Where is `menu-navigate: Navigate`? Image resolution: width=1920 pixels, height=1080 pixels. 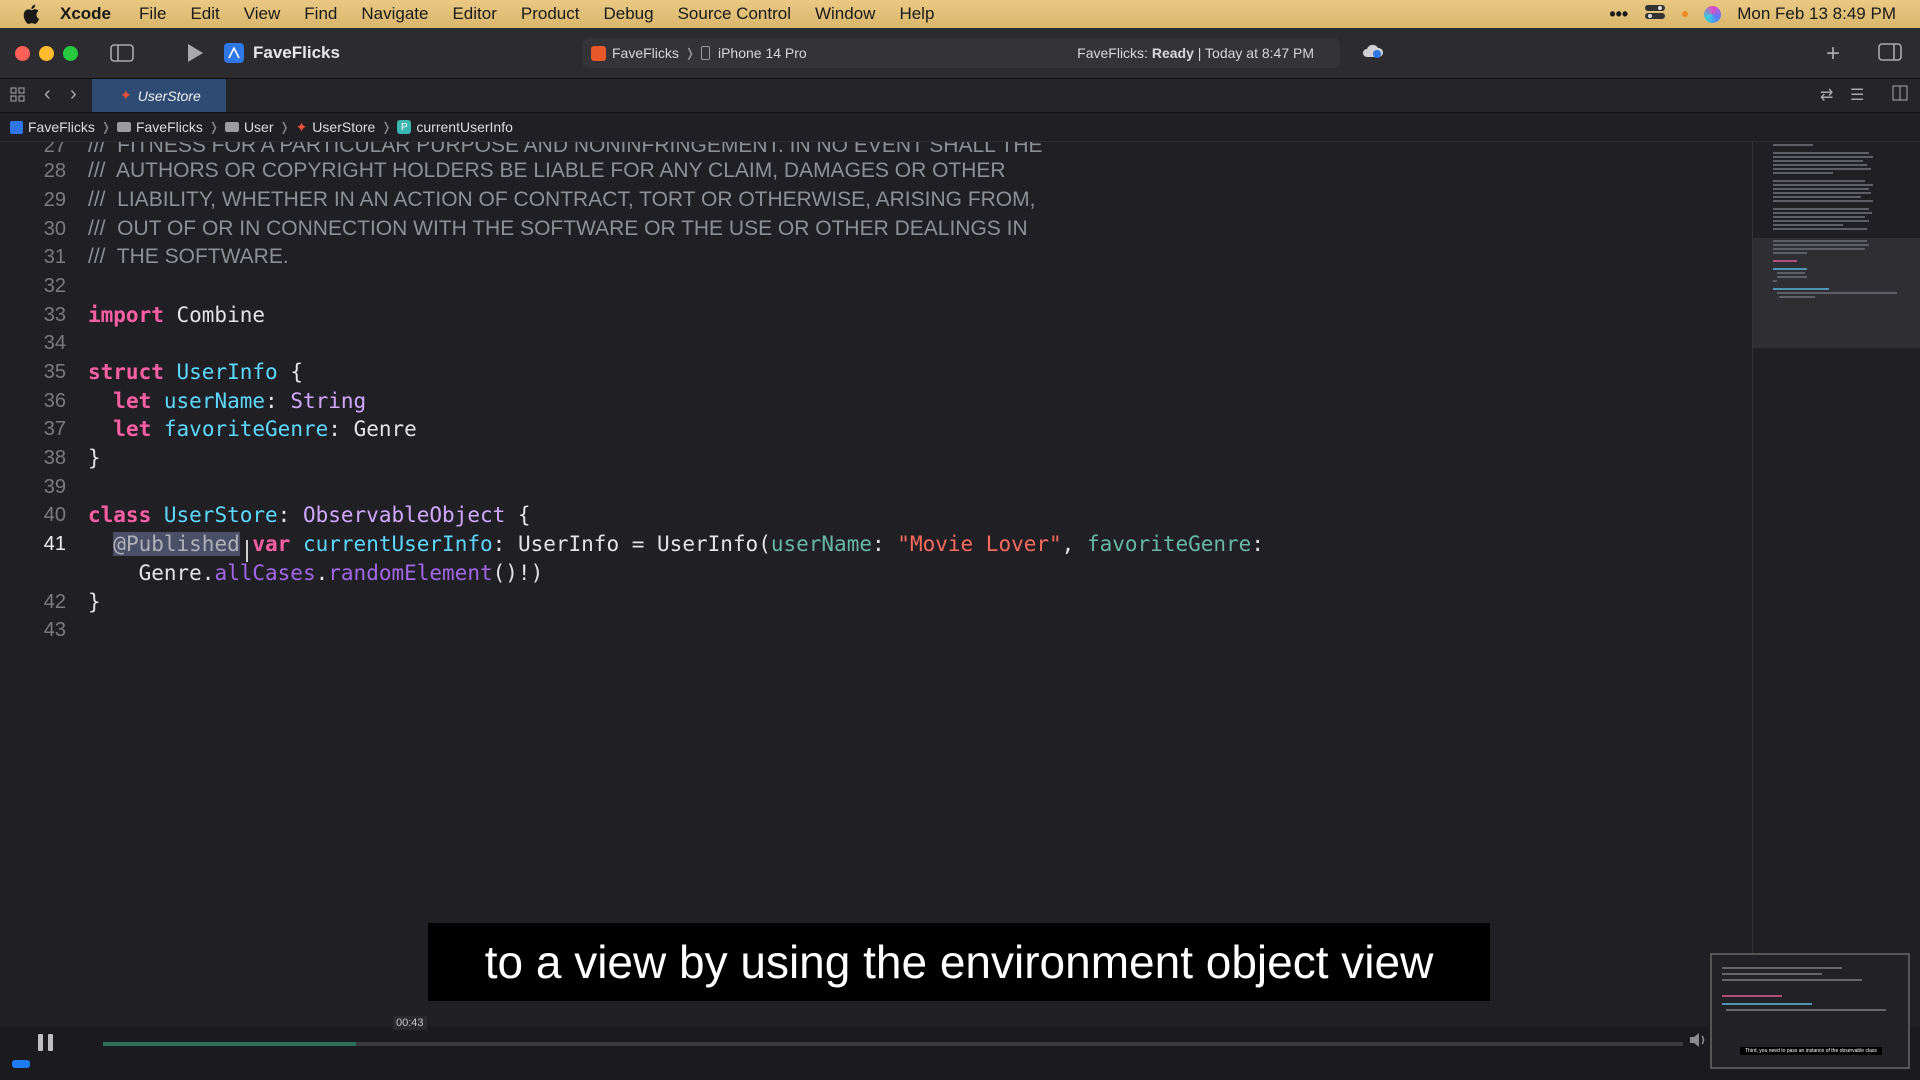 menu-navigate: Navigate is located at coordinates (394, 14).